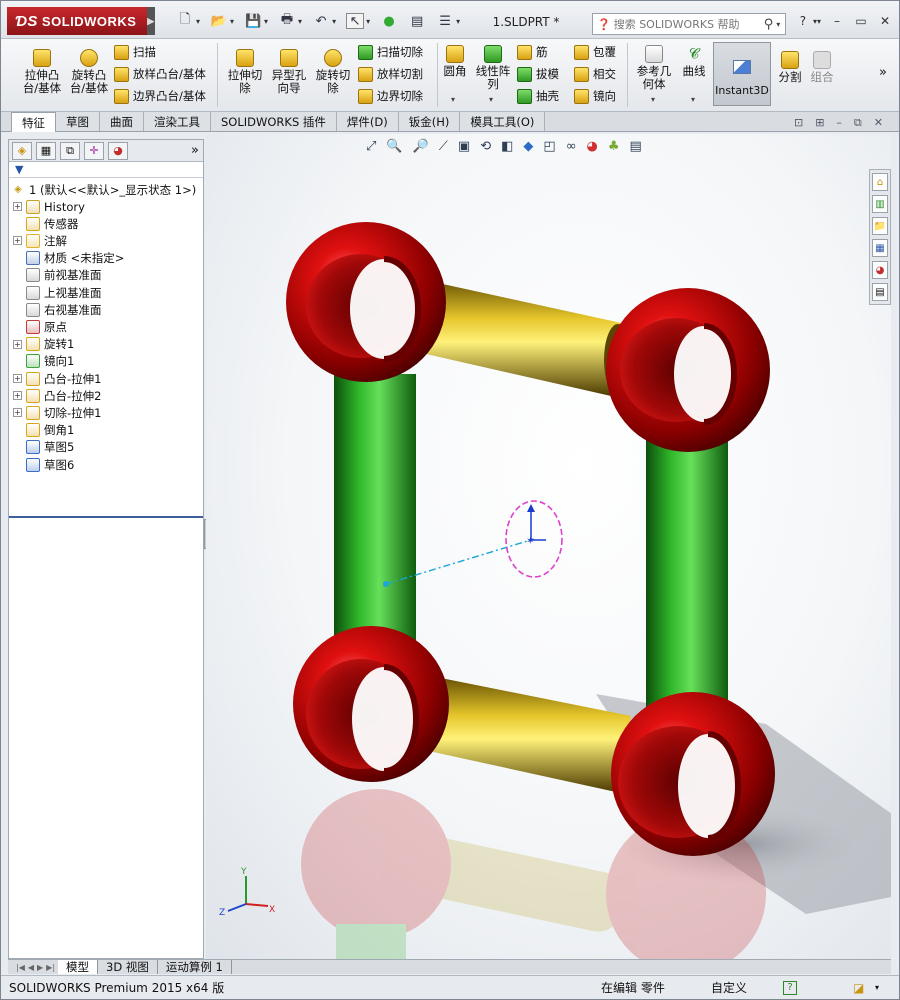 This screenshot has height=1000, width=900. I want to click on design-library-icon: ▥, so click(880, 204).